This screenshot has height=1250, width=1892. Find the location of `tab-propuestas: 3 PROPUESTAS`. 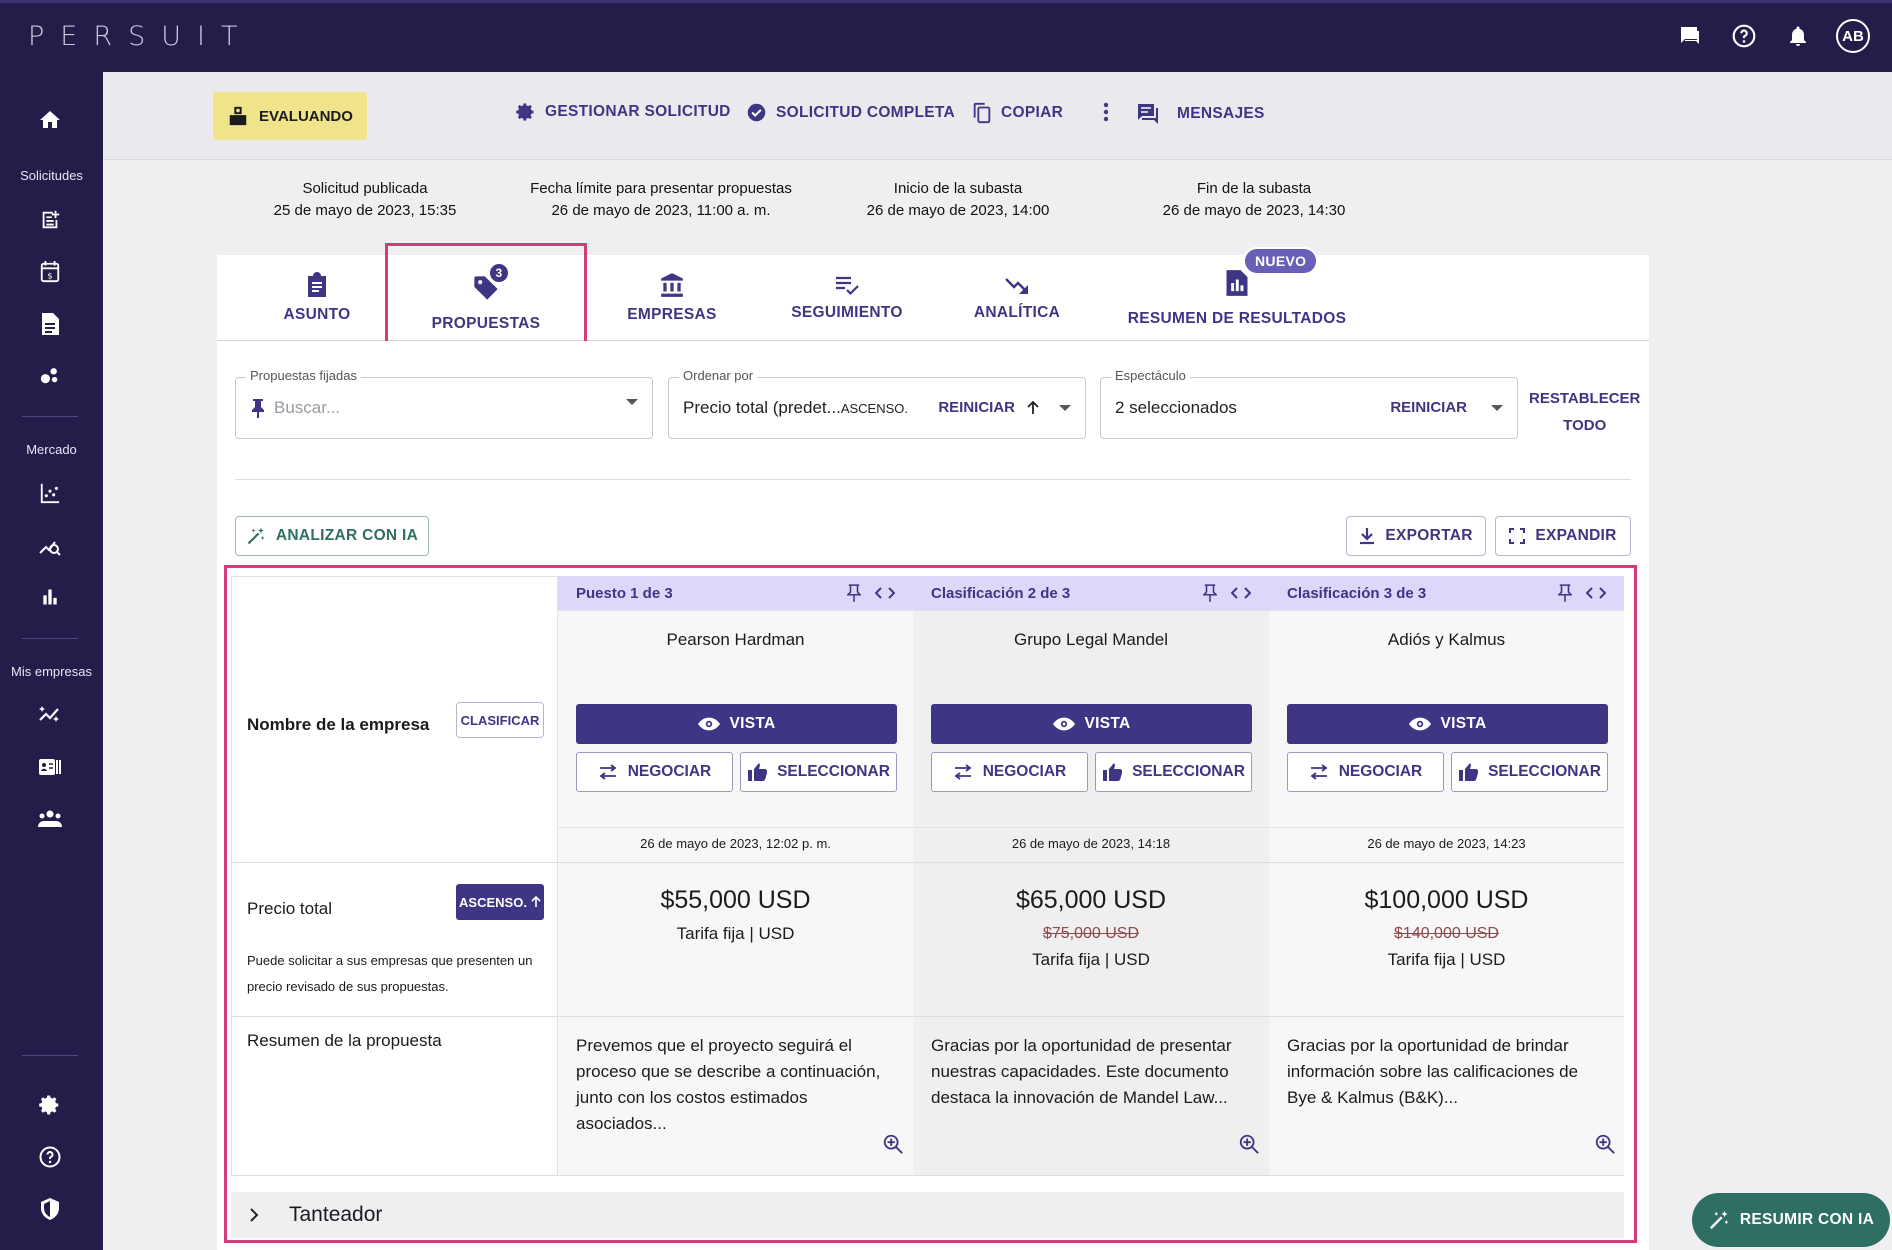

tab-propuestas: 3 PROPUESTAS is located at coordinates (486, 298).